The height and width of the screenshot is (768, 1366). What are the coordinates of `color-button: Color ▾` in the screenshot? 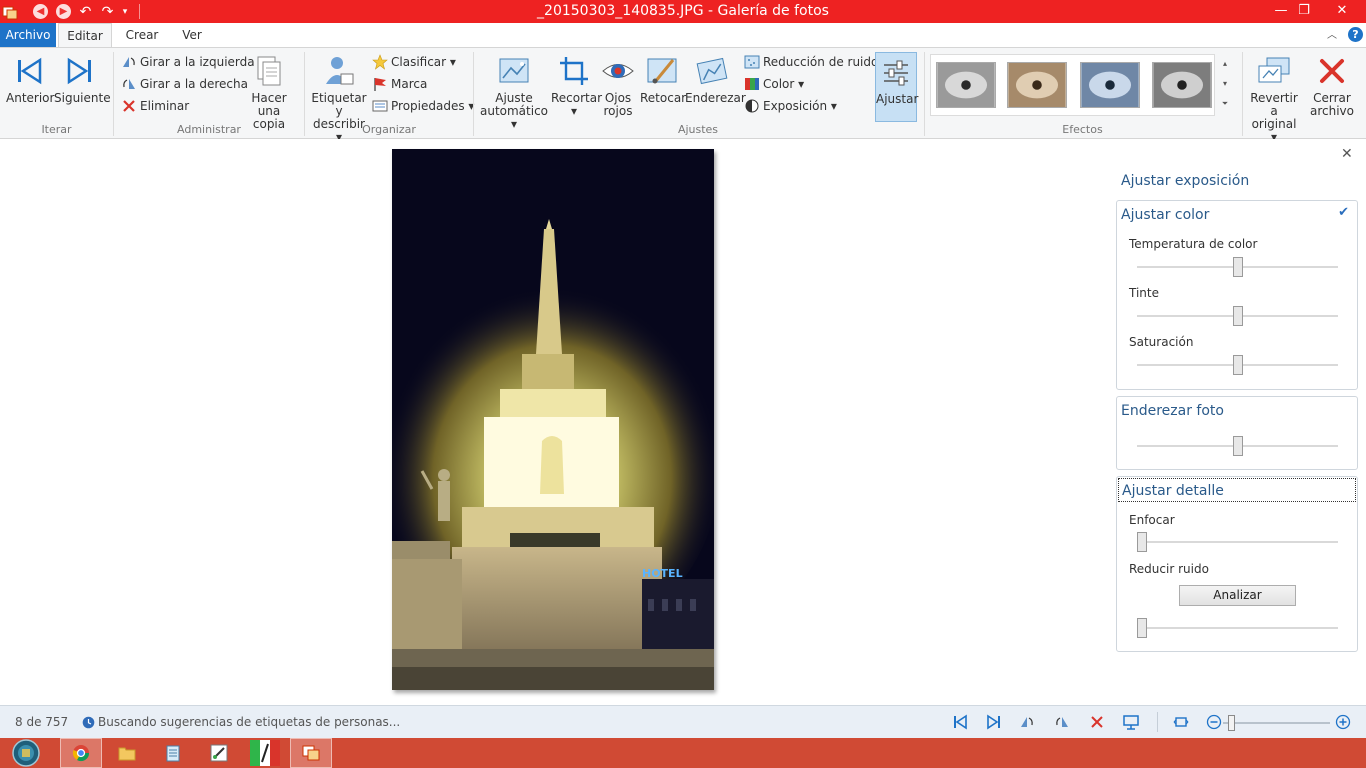 It's located at (774, 84).